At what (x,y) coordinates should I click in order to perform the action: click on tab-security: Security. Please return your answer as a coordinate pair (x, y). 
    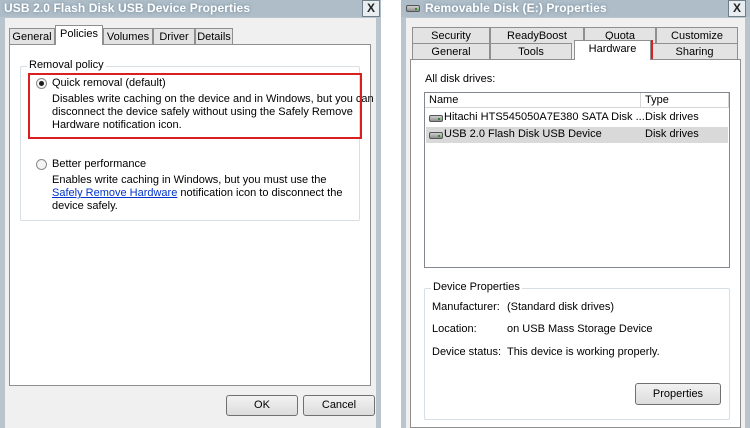
    Looking at the image, I should click on (451, 35).